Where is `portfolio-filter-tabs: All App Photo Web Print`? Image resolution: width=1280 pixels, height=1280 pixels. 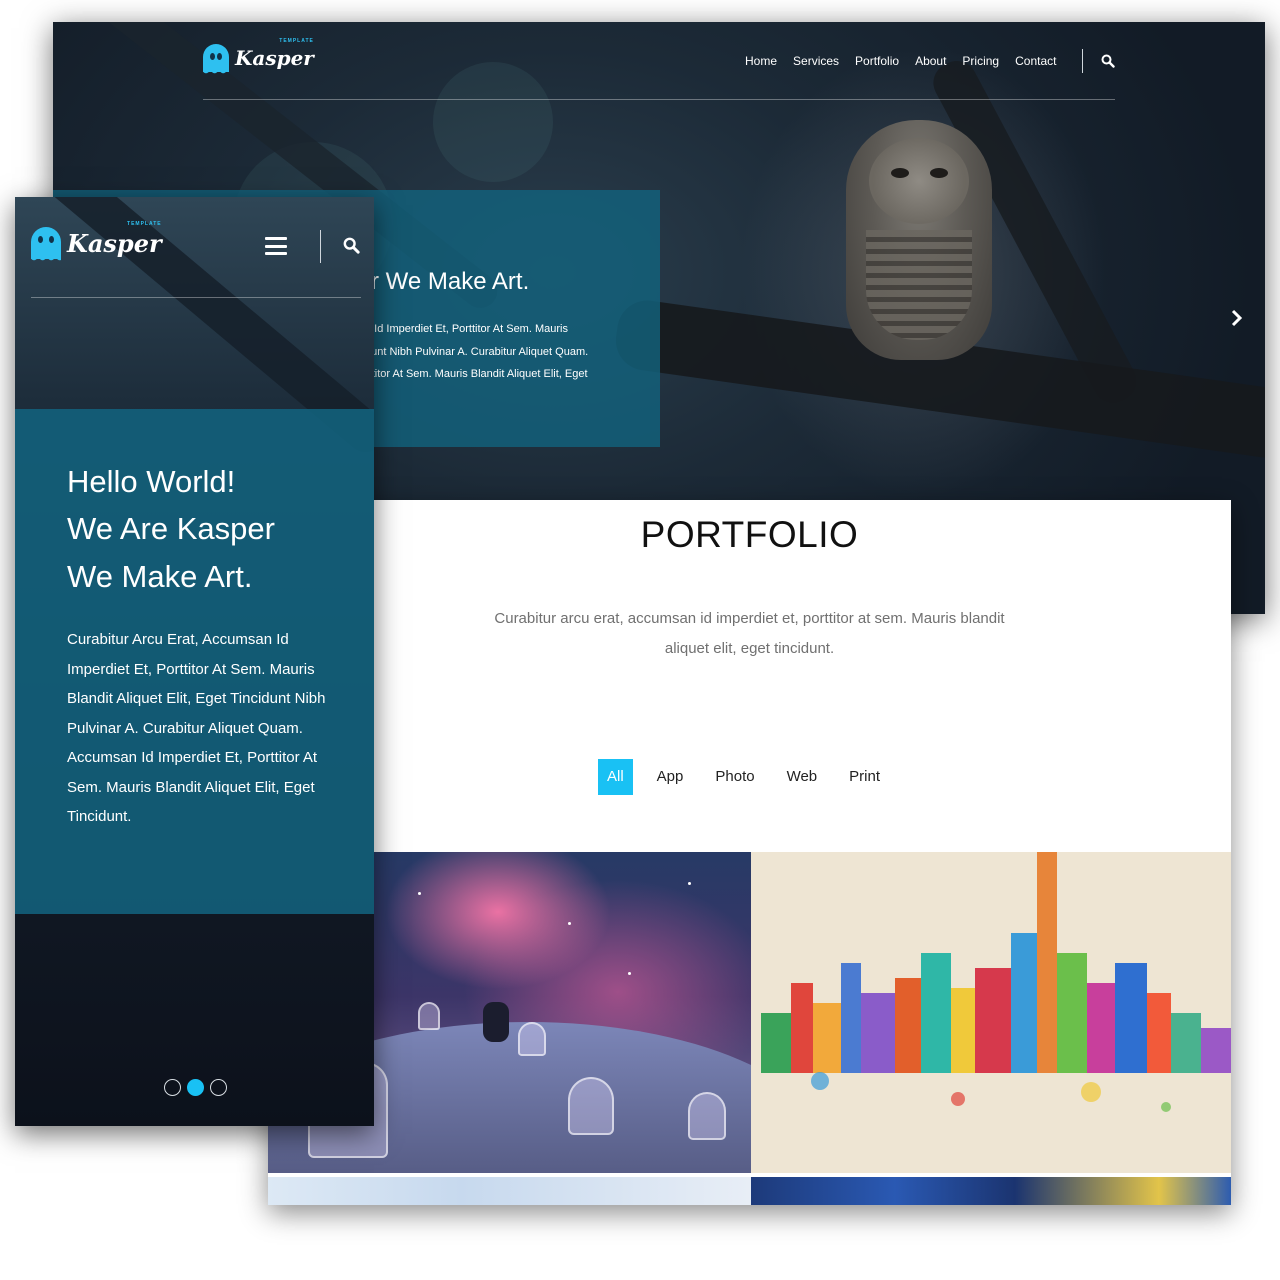
portfolio-filter-tabs: All App Photo Web Print is located at coordinates (747, 777).